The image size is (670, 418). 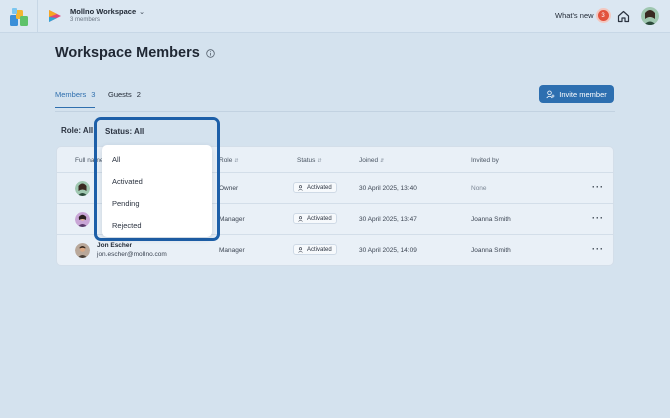 I want to click on member-tabs: Members 3 Guests 2, so click(x=335, y=100).